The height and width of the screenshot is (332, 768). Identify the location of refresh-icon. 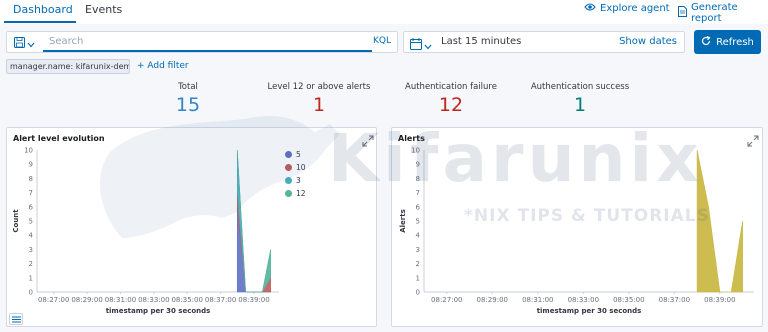
(706, 42).